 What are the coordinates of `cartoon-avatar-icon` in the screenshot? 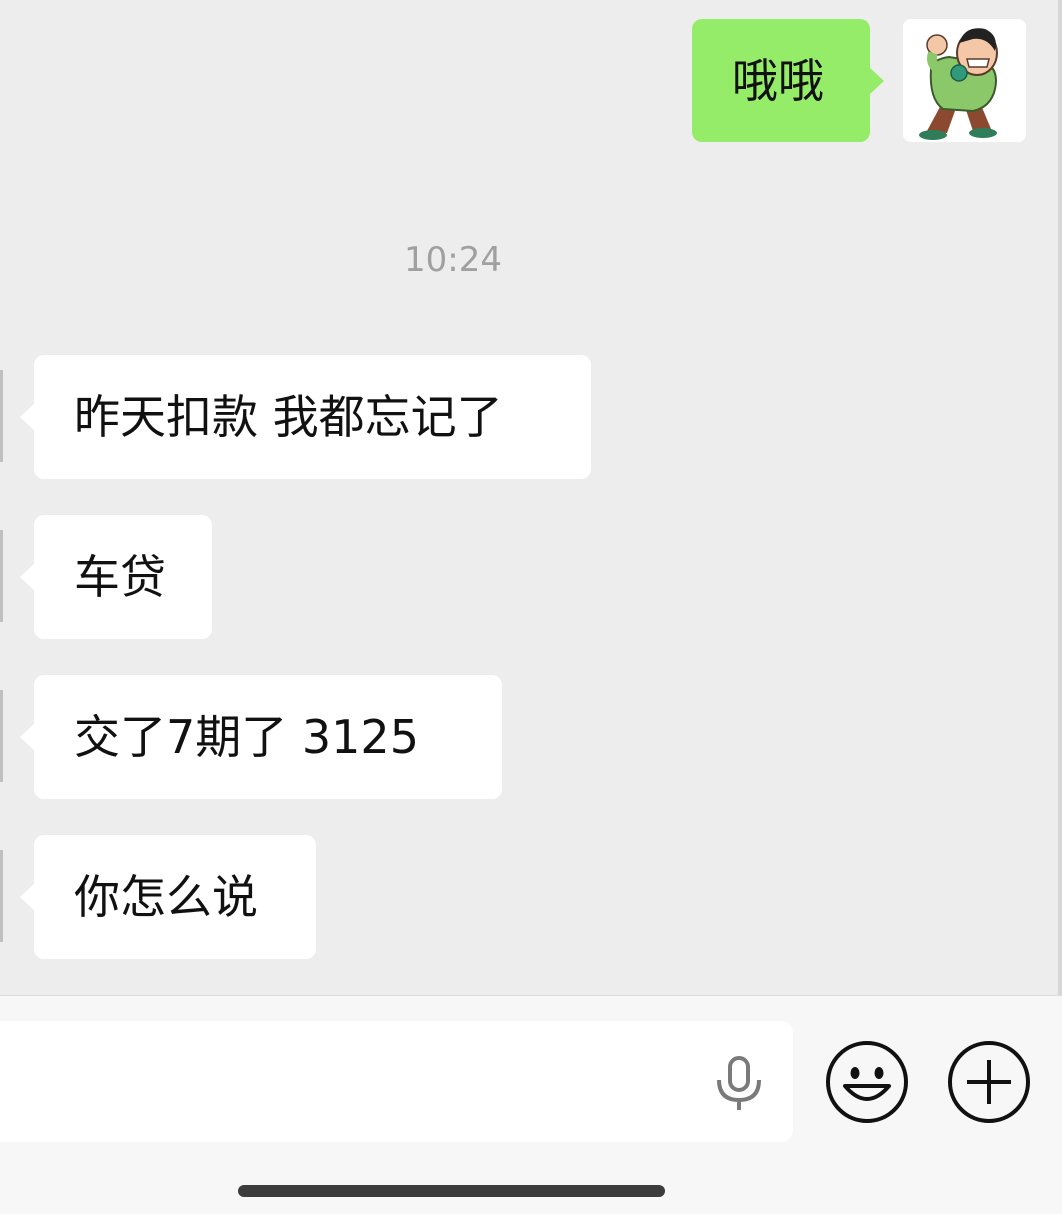 It's located at (964, 80).